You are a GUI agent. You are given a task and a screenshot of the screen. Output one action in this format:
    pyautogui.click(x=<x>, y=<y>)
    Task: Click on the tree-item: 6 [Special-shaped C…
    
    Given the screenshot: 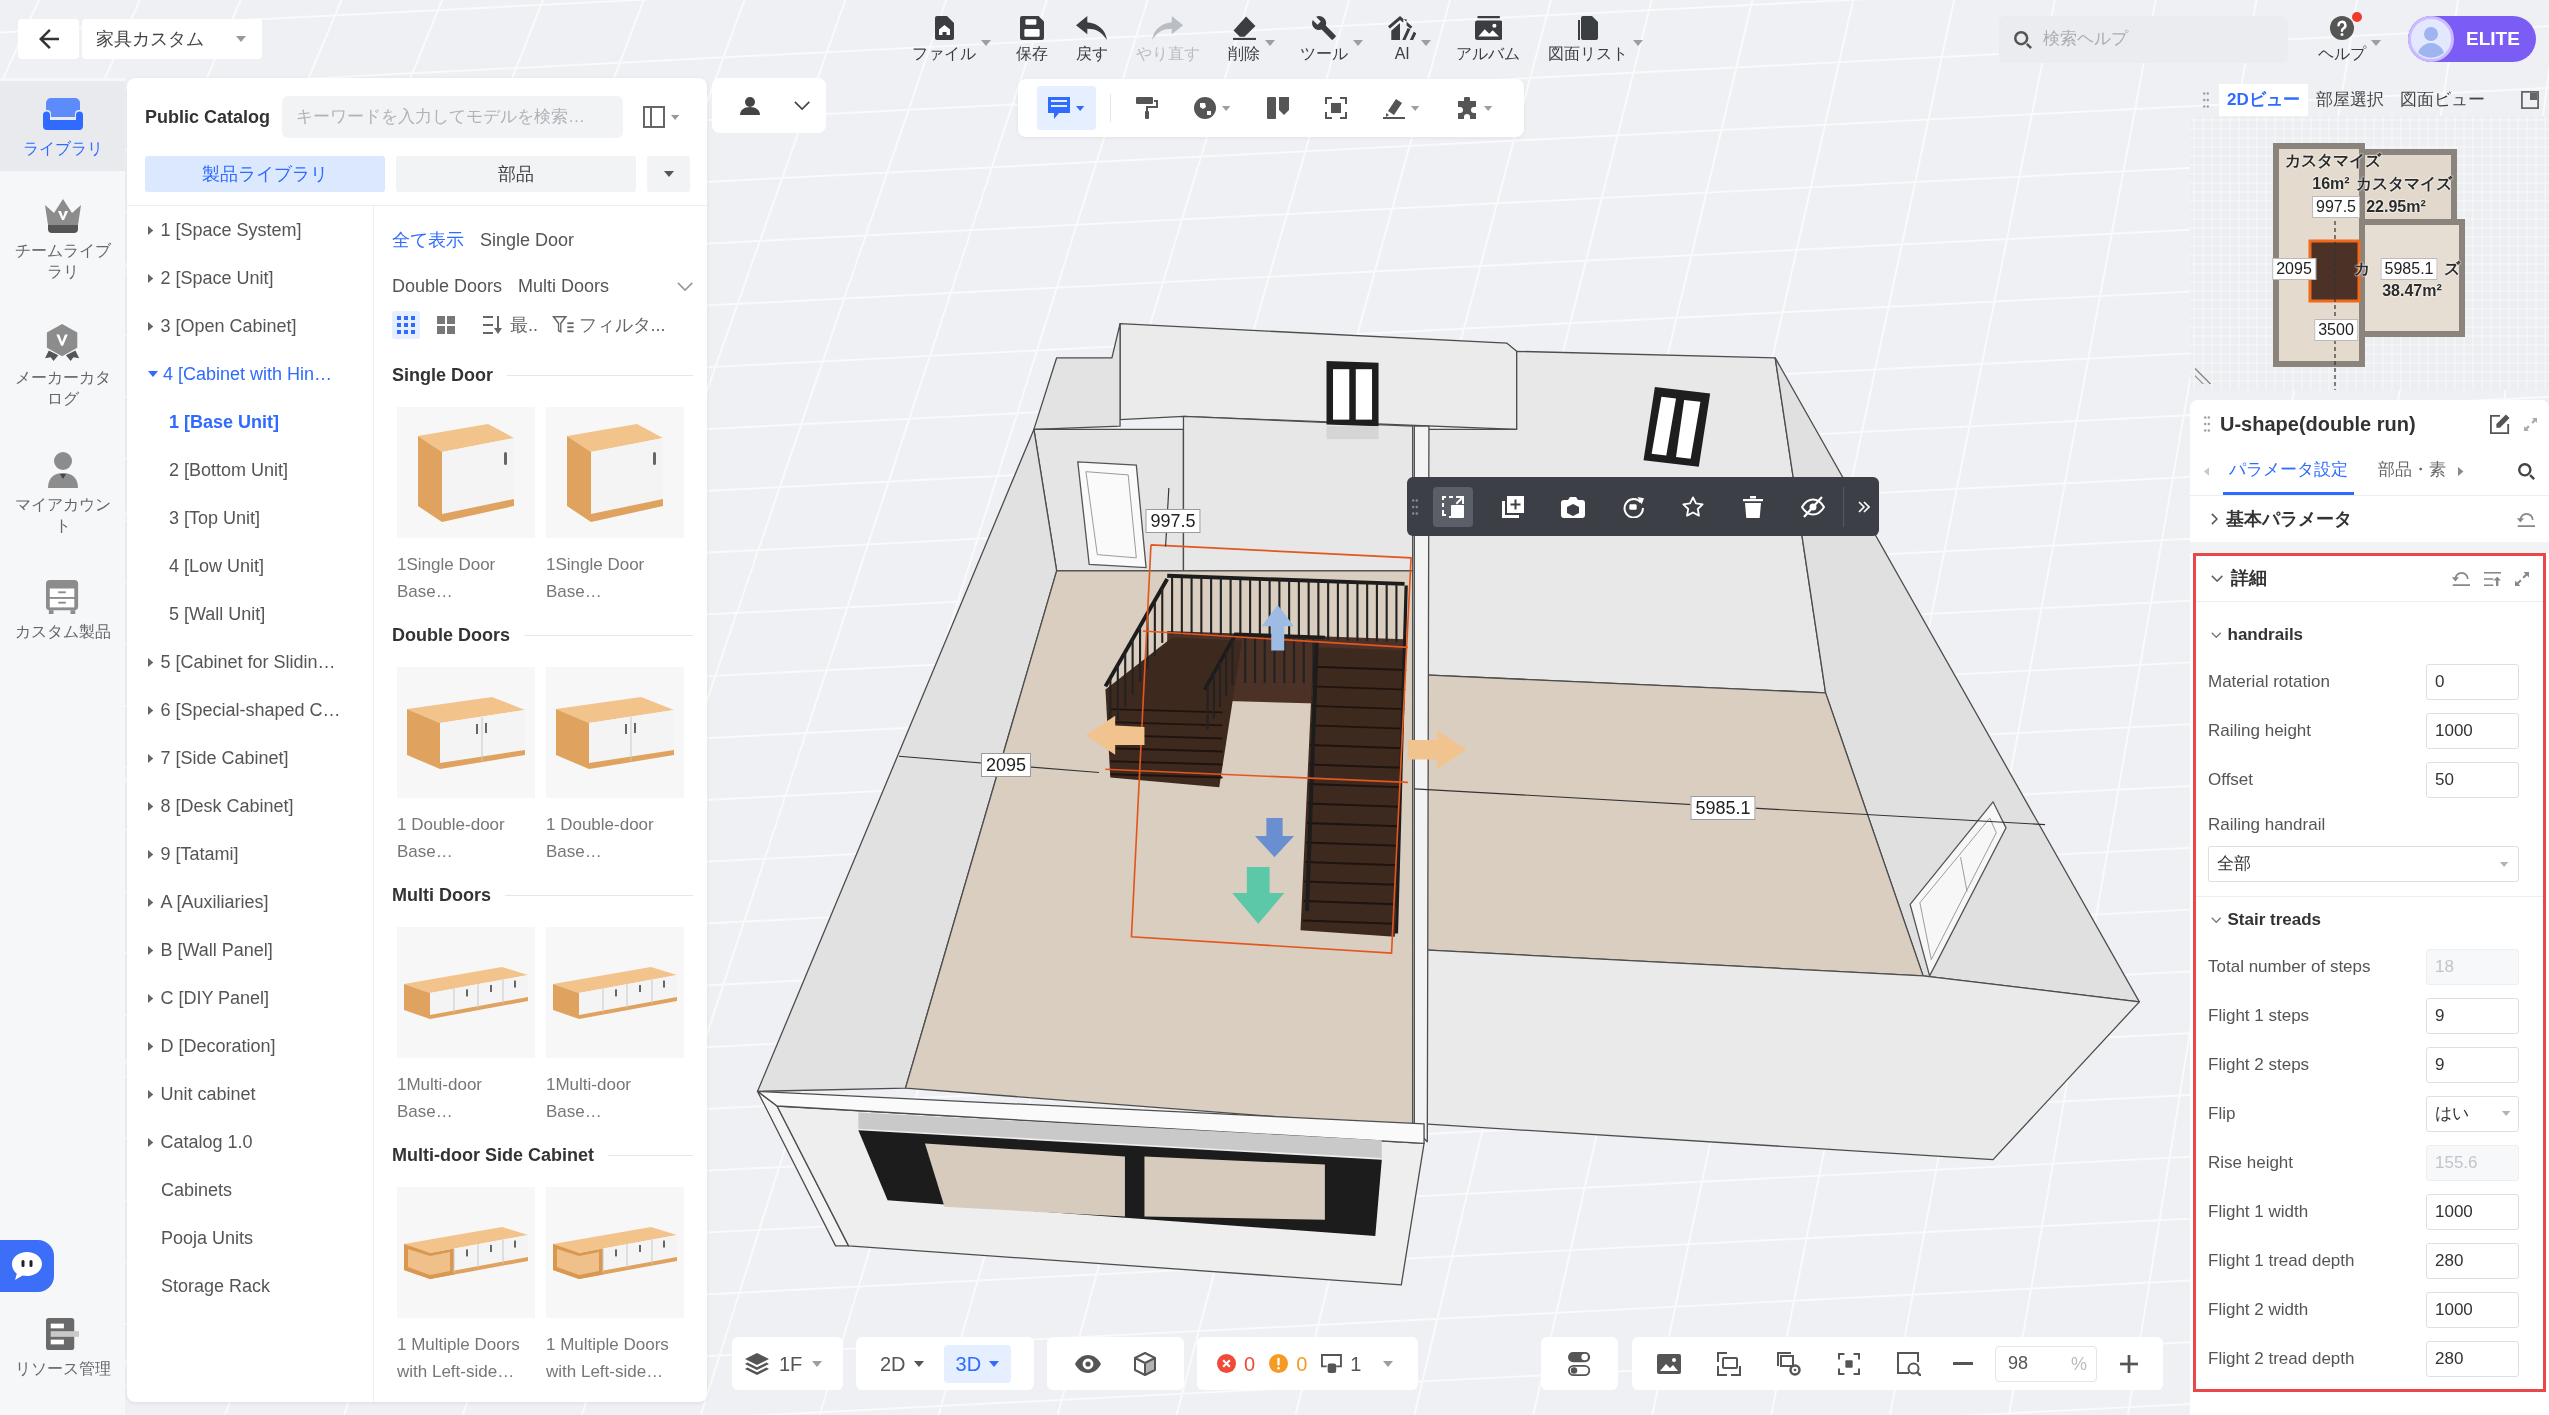 What is the action you would take?
    pyautogui.click(x=250, y=710)
    